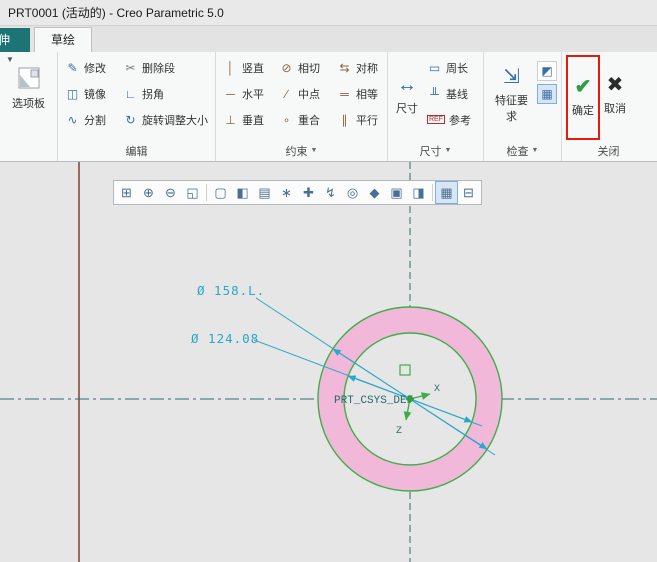  Describe the element at coordinates (608, 151) in the screenshot. I see `group-label-close: 关闭` at that location.